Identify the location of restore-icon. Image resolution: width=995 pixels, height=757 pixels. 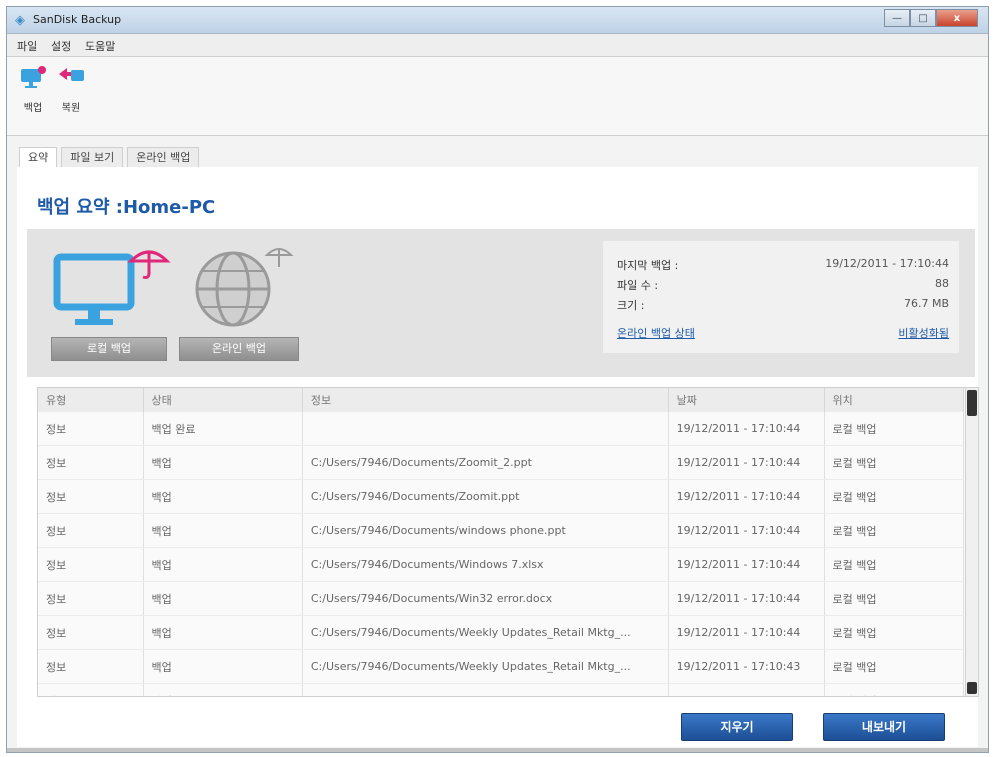
(71, 74).